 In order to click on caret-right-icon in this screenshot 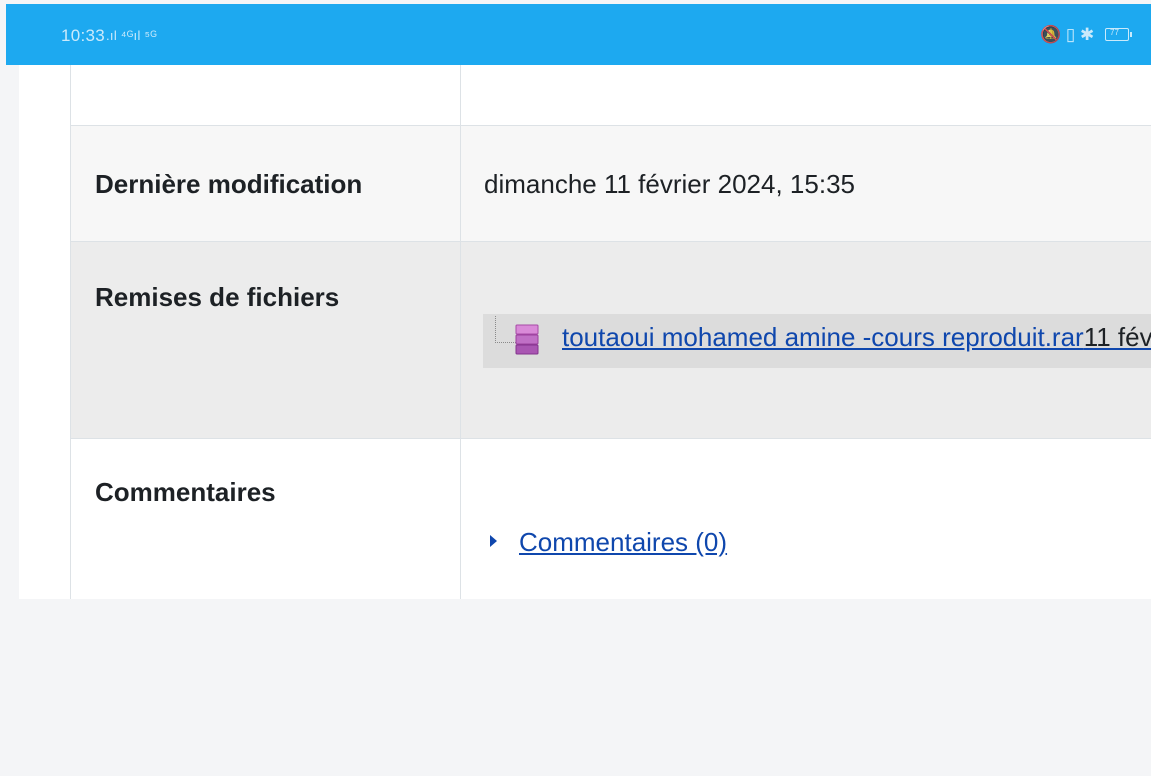, I will do `click(493, 541)`.